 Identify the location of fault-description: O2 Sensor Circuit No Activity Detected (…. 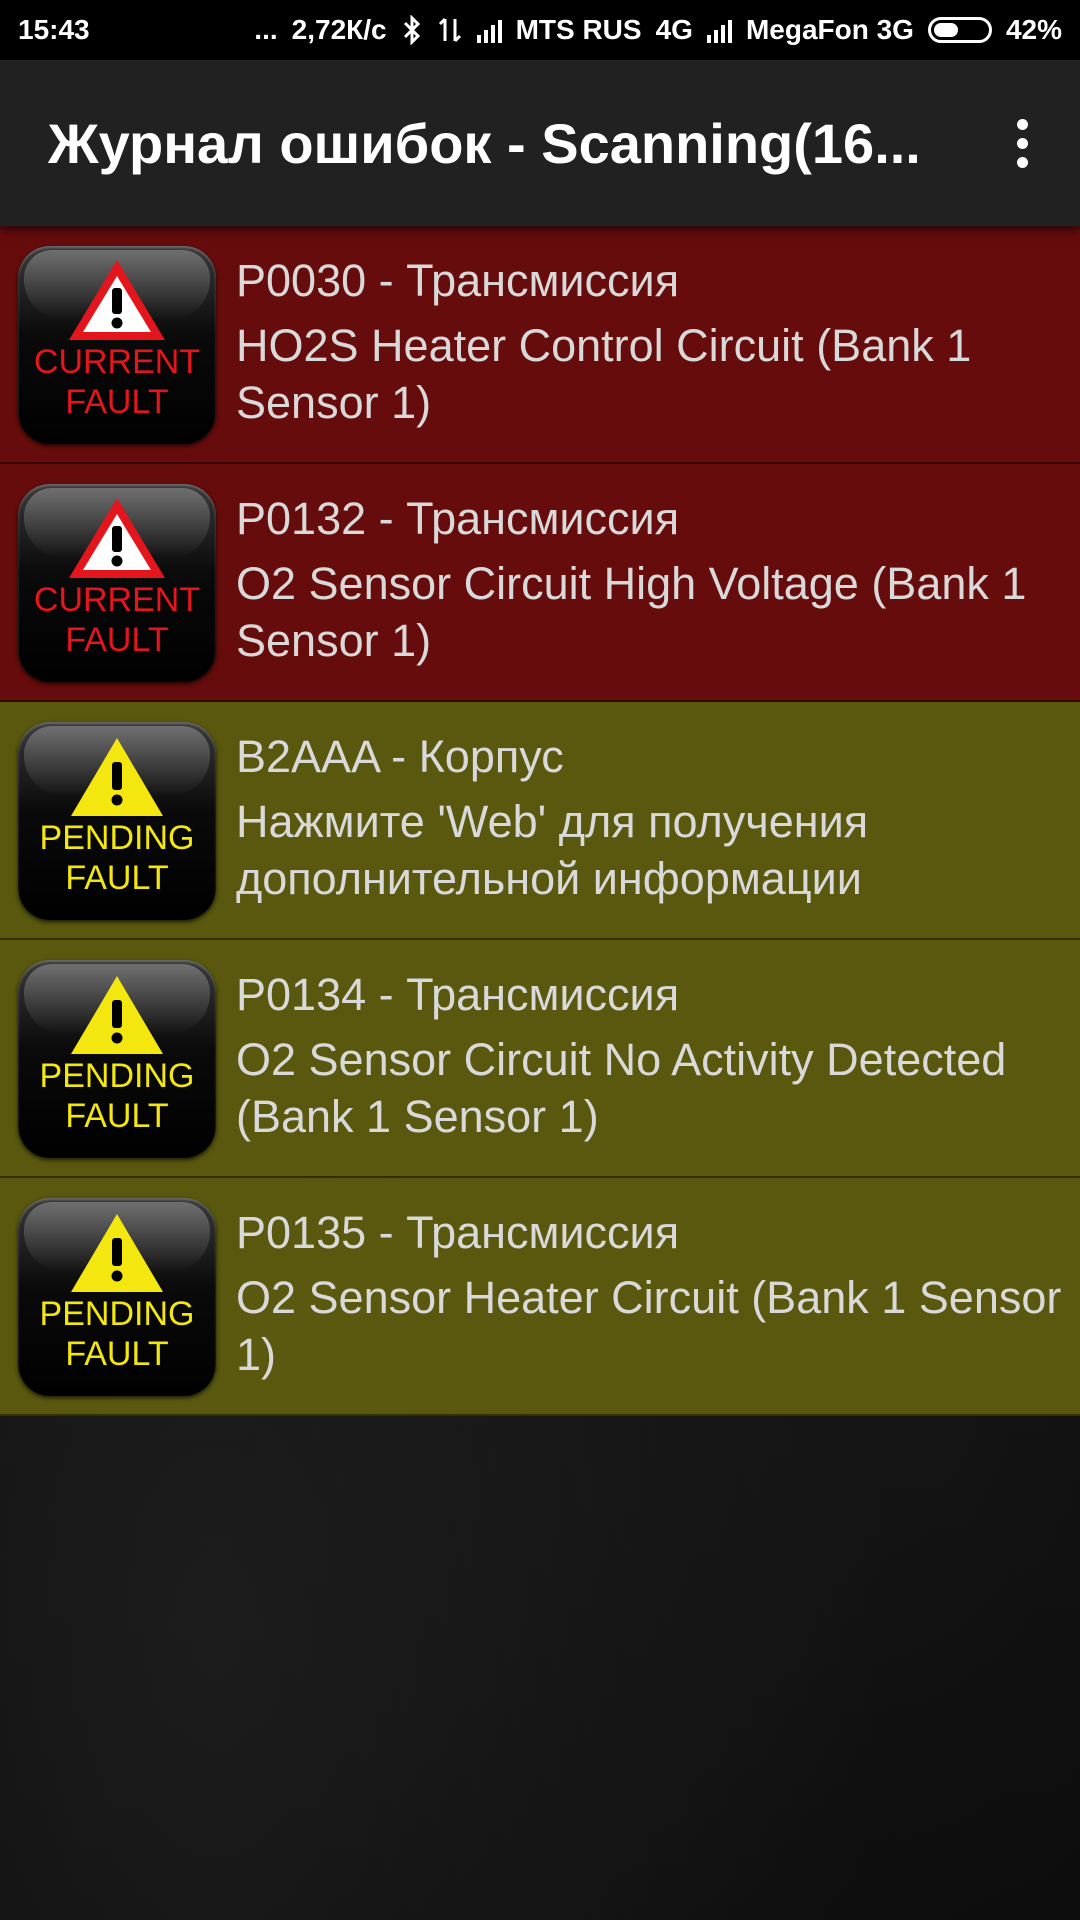
(621, 1088).